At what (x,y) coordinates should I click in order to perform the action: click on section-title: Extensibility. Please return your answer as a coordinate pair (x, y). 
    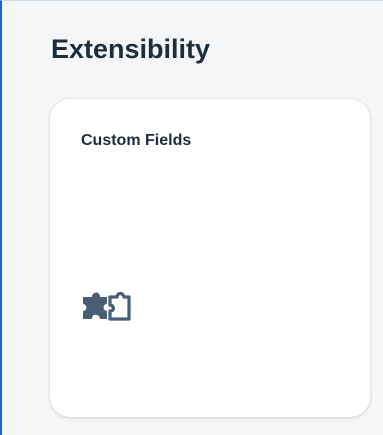
    Looking at the image, I should click on (131, 49).